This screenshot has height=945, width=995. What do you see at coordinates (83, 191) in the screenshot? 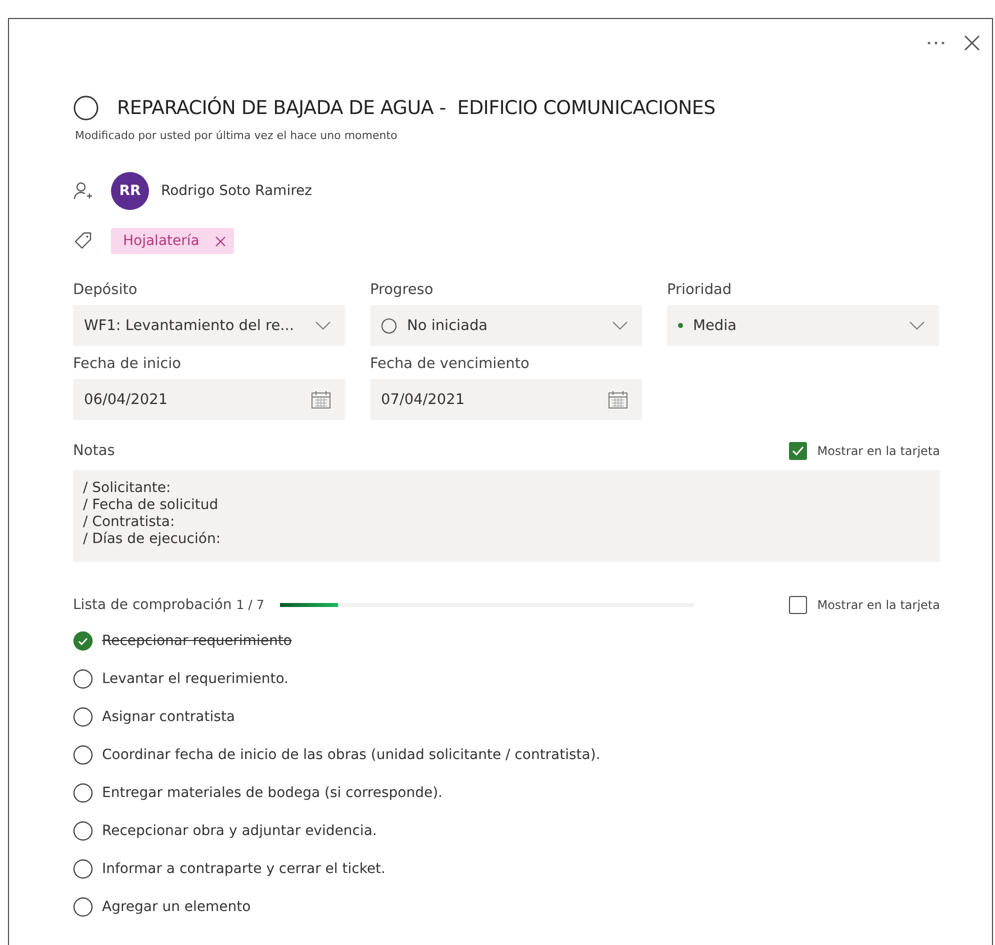
I see `person-add-icon` at bounding box center [83, 191].